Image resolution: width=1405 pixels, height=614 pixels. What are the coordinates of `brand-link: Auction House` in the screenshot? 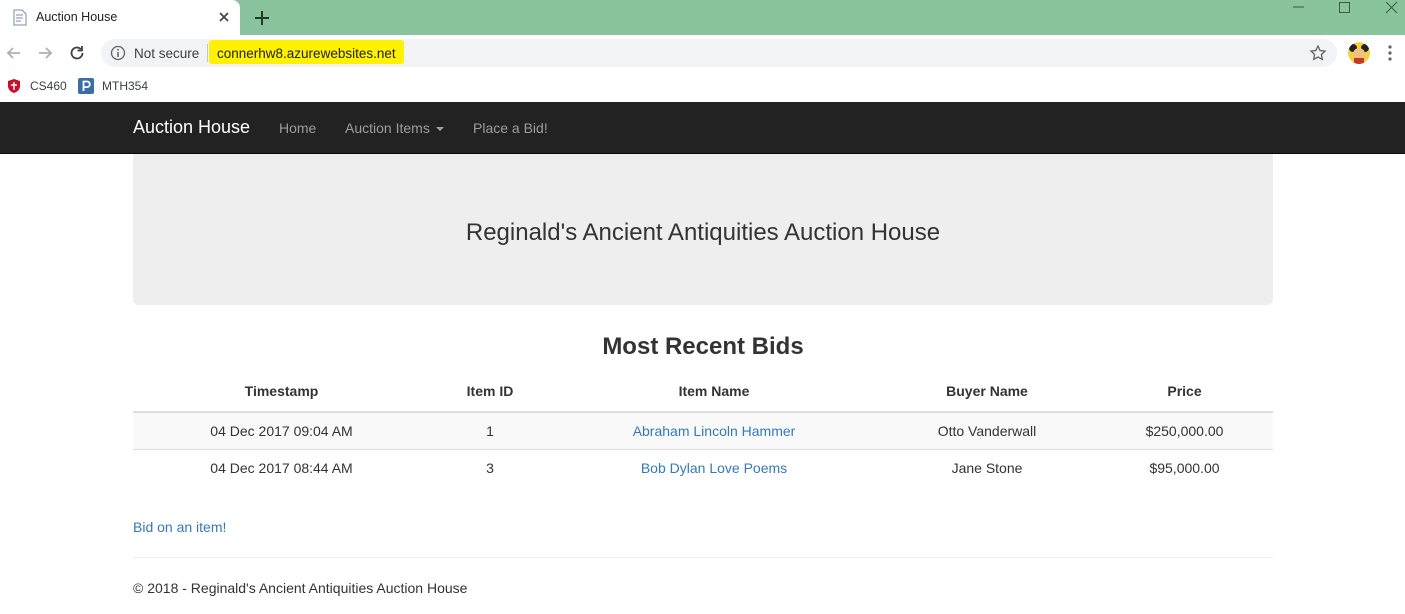 It's located at (191, 127).